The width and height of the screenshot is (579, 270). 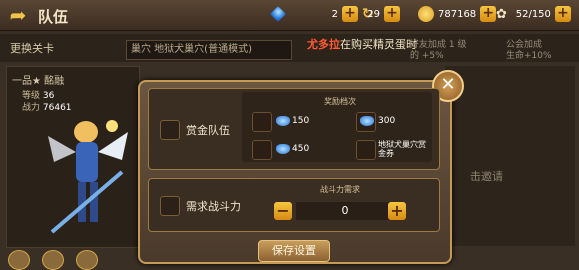 What do you see at coordinates (392, 14) in the screenshot?
I see `add-coin-button: +` at bounding box center [392, 14].